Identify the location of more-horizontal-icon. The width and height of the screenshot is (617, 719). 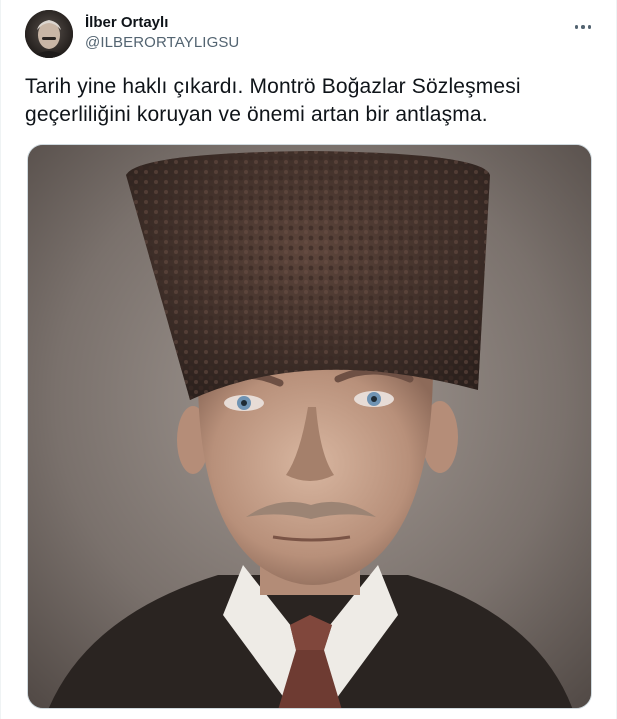
(583, 27).